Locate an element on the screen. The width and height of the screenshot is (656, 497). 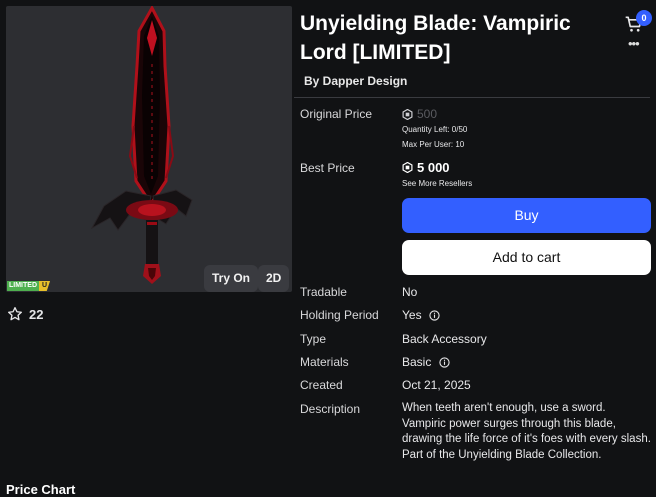
original-price: 500 is located at coordinates (419, 114).